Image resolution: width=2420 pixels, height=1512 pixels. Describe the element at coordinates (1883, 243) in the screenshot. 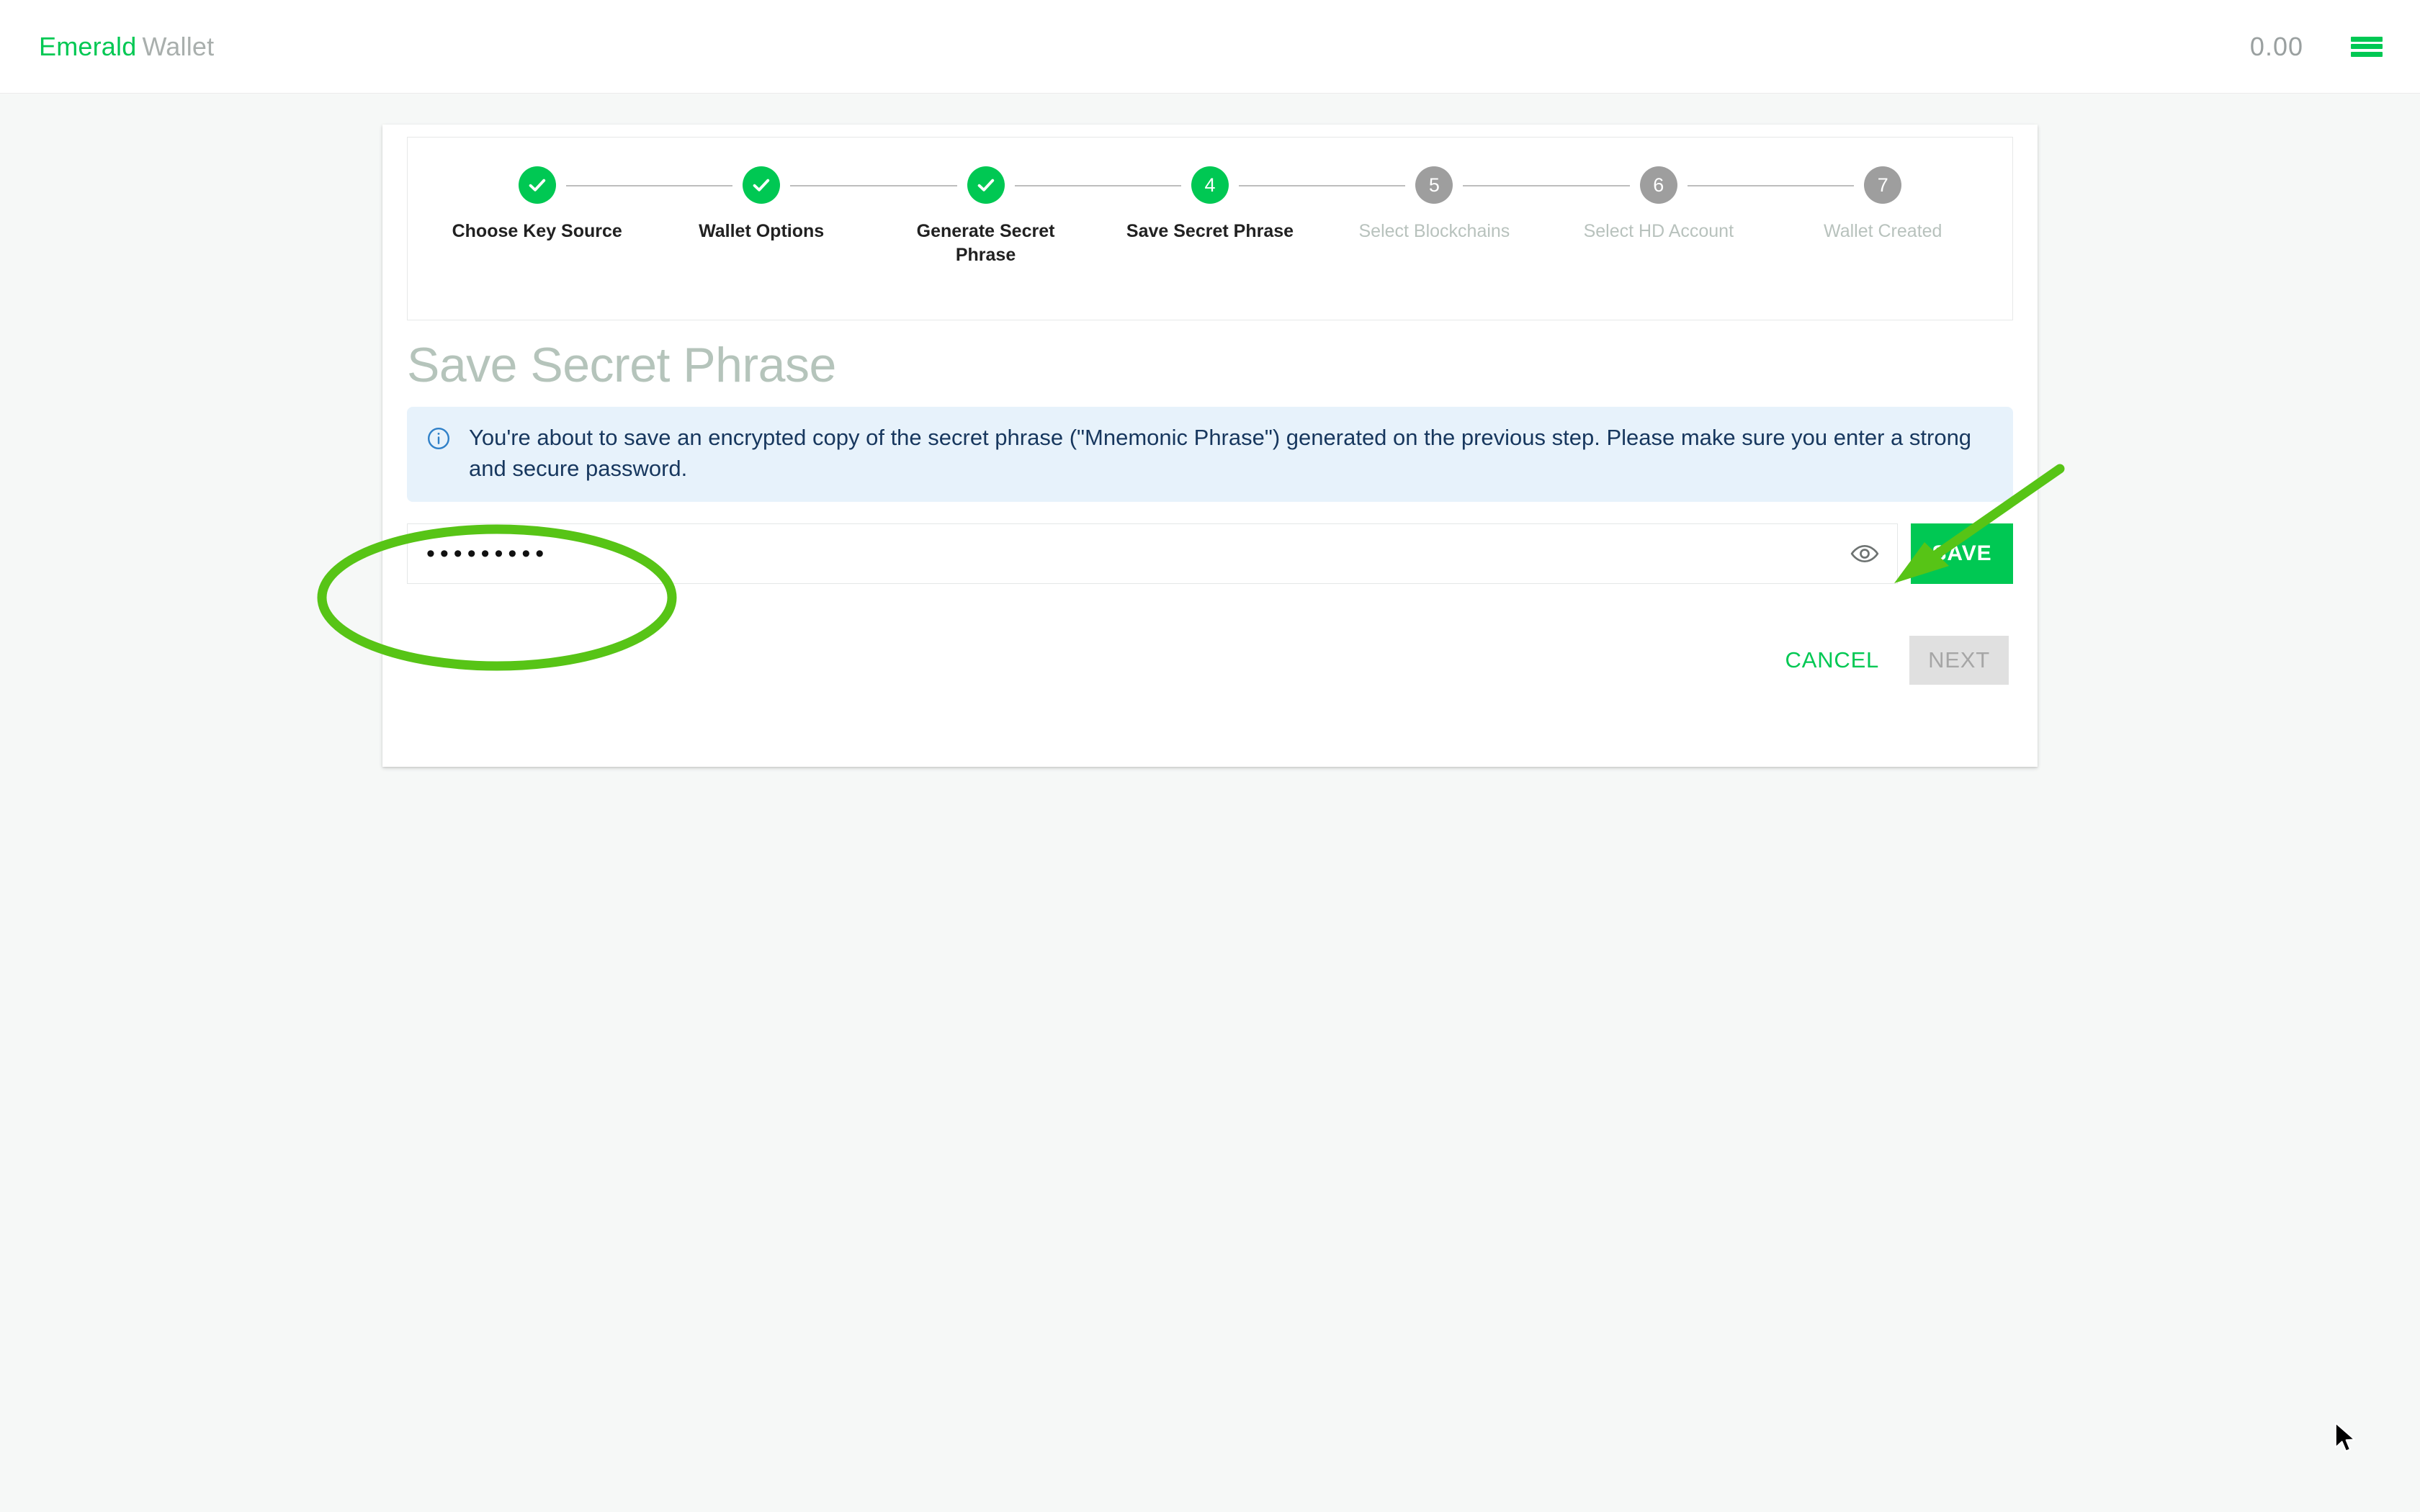

I see `stepper-step-7: 7 Wallet Created` at that location.